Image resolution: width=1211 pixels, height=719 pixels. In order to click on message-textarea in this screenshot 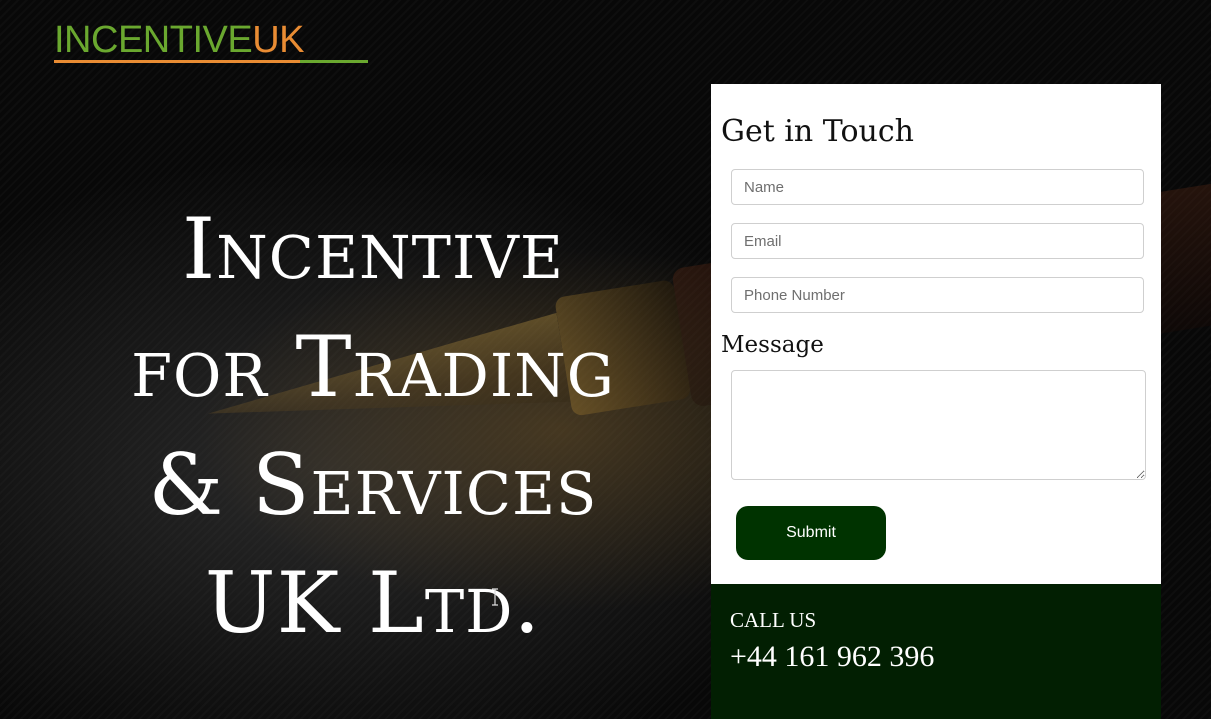, I will do `click(938, 425)`.